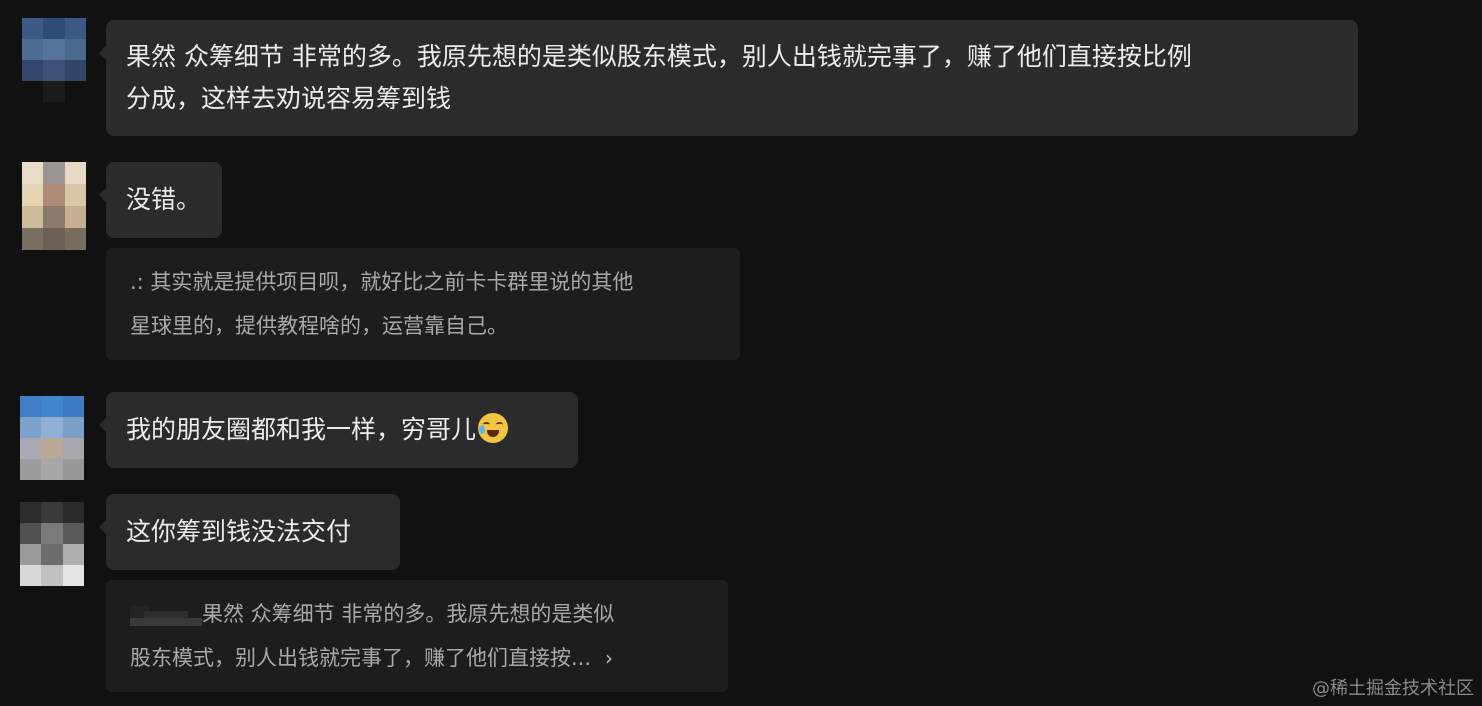  I want to click on message-text: 我的朋友圈都和我一样，穷哥儿, so click(301, 429).